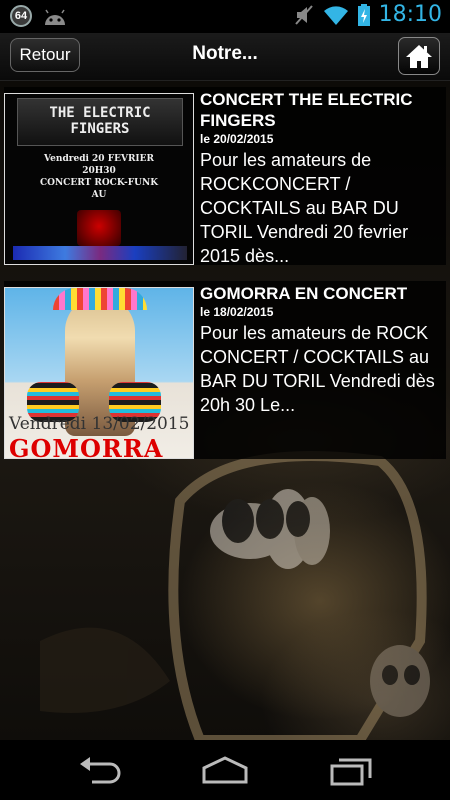 The height and width of the screenshot is (800, 450). What do you see at coordinates (99, 183) in the screenshot?
I see `poster-text: CONCERT ROCK-FUNK` at bounding box center [99, 183].